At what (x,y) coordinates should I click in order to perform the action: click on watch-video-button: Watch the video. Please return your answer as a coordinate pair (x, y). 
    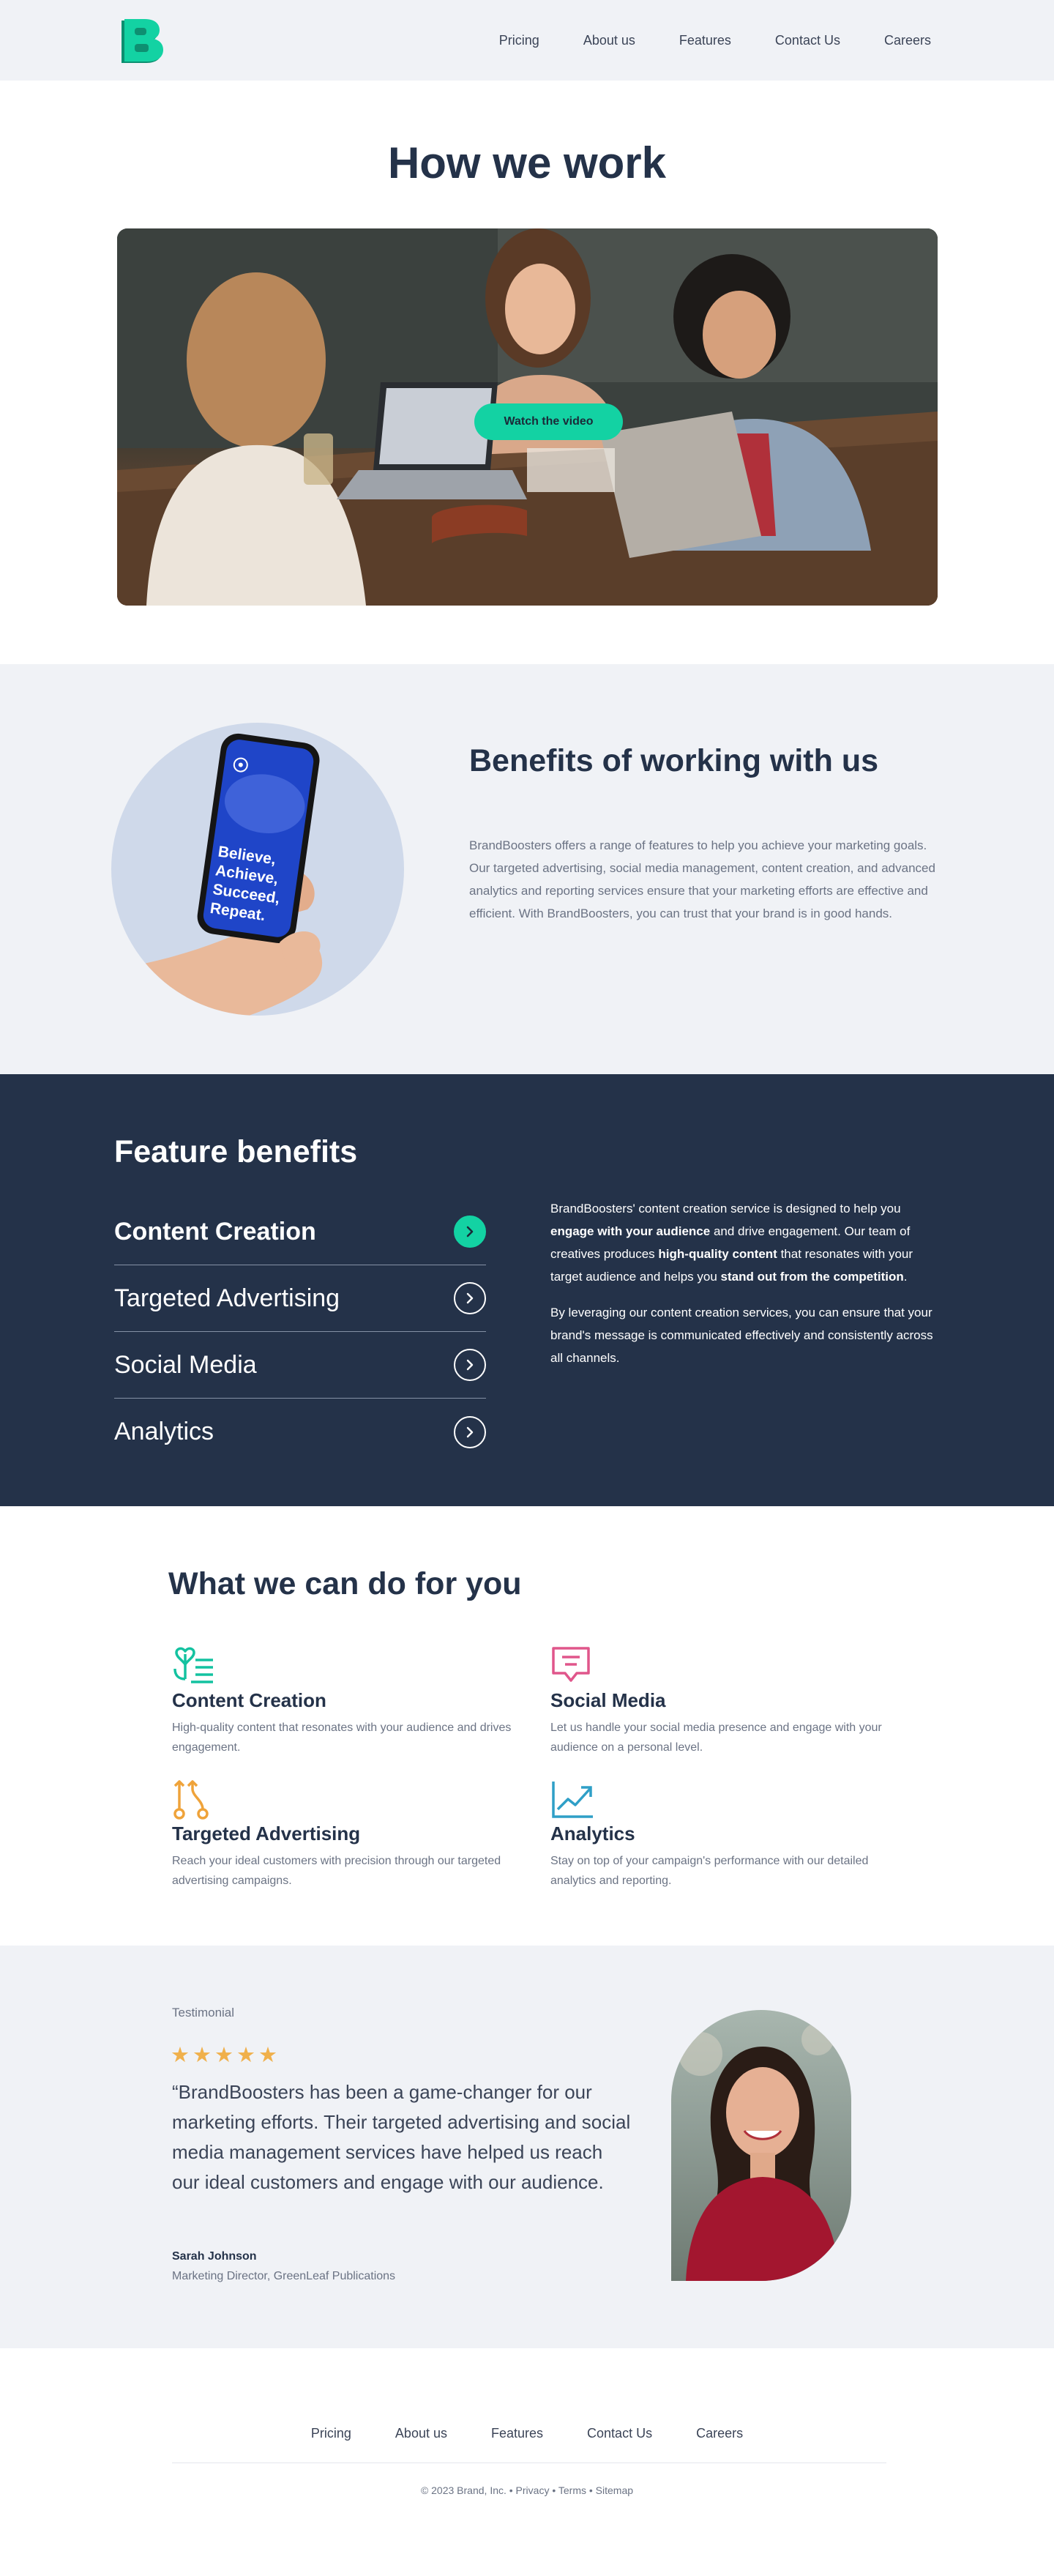
    Looking at the image, I should click on (548, 421).